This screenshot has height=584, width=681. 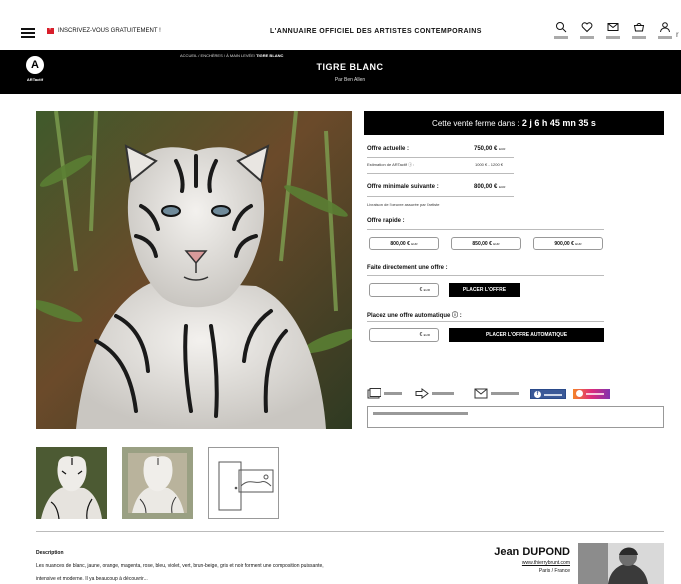 What do you see at coordinates (434, 393) in the screenshot?
I see `share-button` at bounding box center [434, 393].